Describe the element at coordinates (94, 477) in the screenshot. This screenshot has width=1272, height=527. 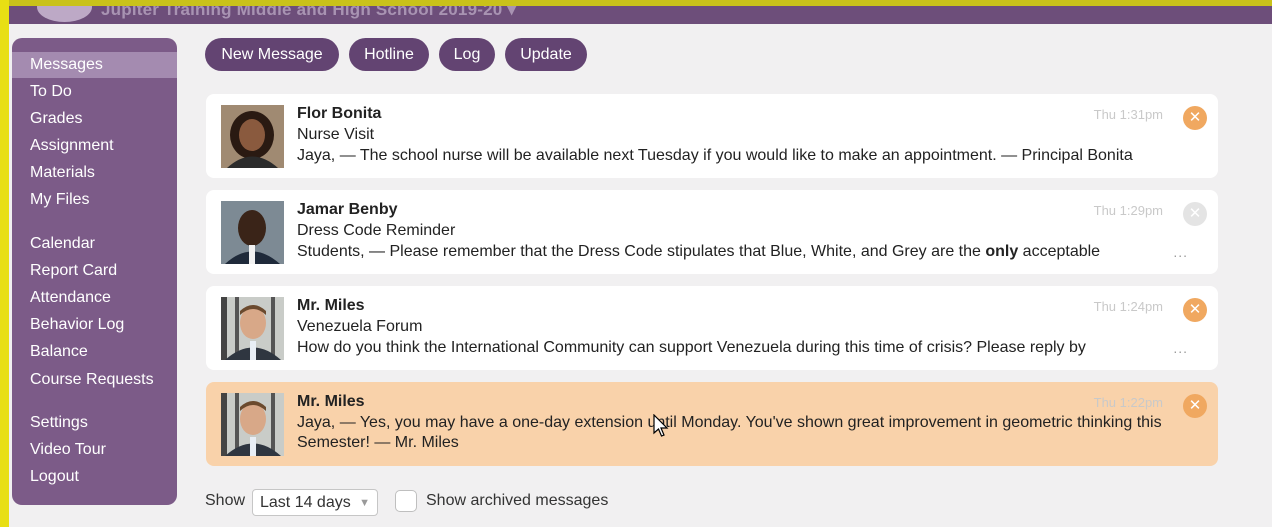
I see `sidebar-item-logout: Logout` at that location.